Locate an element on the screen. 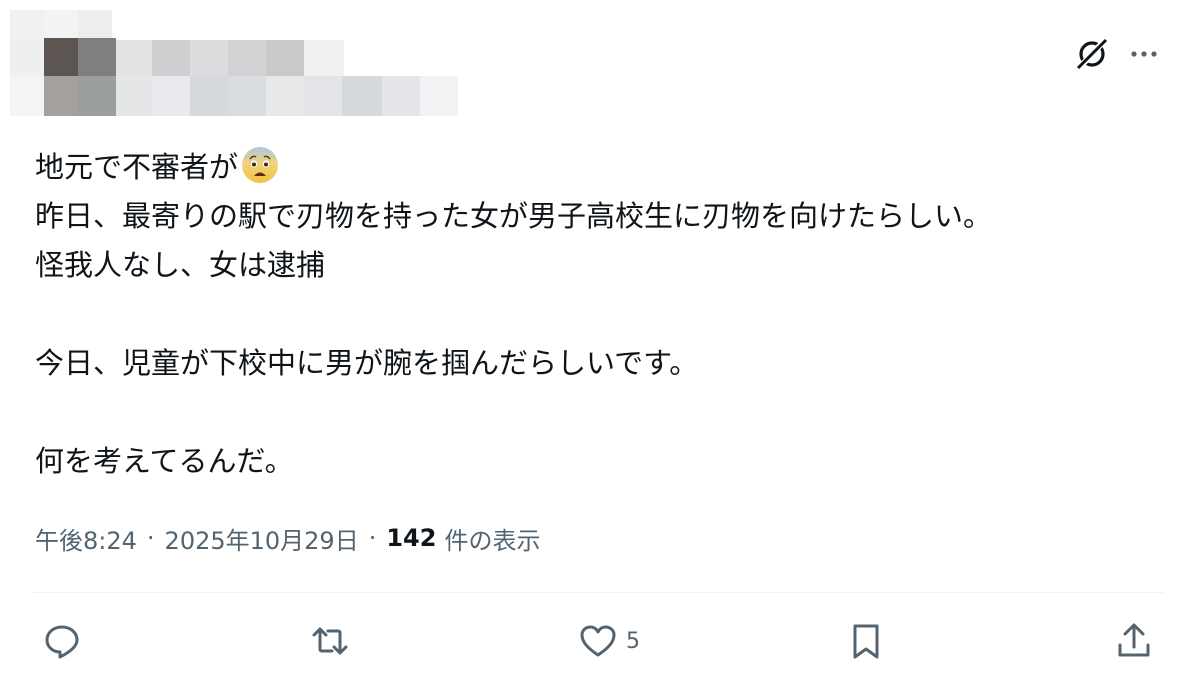 The height and width of the screenshot is (679, 1192). post-line-text: 地元で不審者が is located at coordinates (137, 167).